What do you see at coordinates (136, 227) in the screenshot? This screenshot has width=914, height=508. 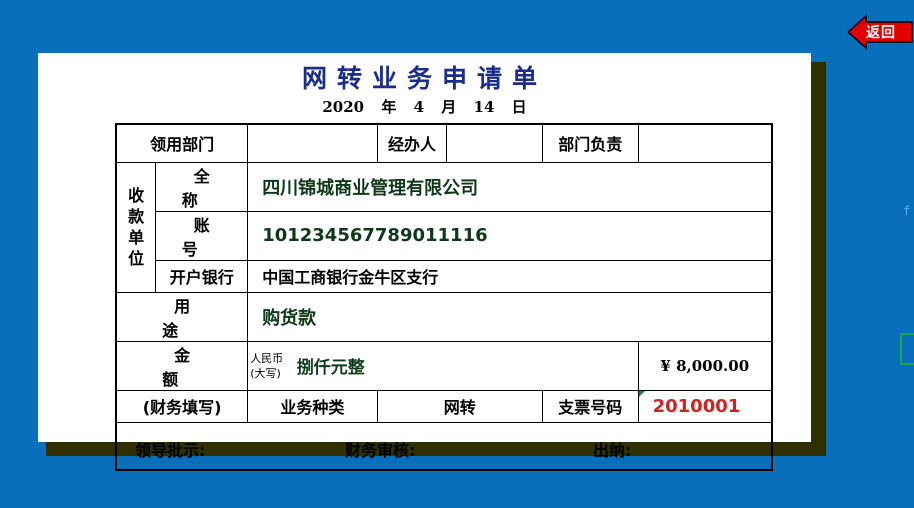 I see `payee-side-label: 收 款 单 位` at bounding box center [136, 227].